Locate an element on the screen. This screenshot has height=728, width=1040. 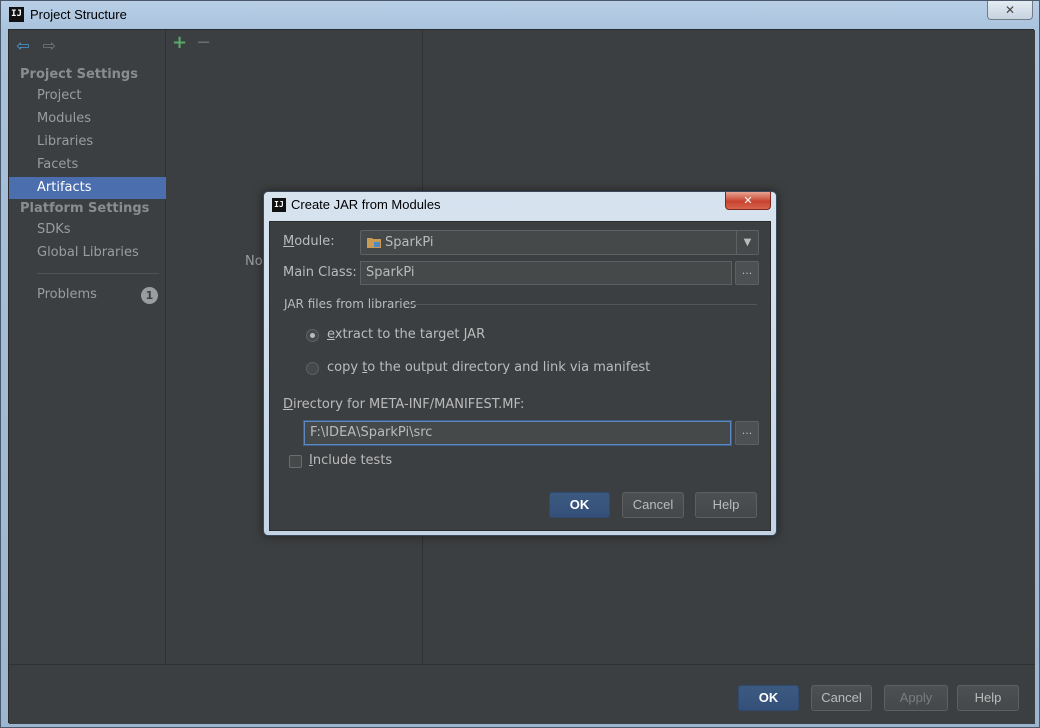
apply-button: Apply is located at coordinates (916, 698).